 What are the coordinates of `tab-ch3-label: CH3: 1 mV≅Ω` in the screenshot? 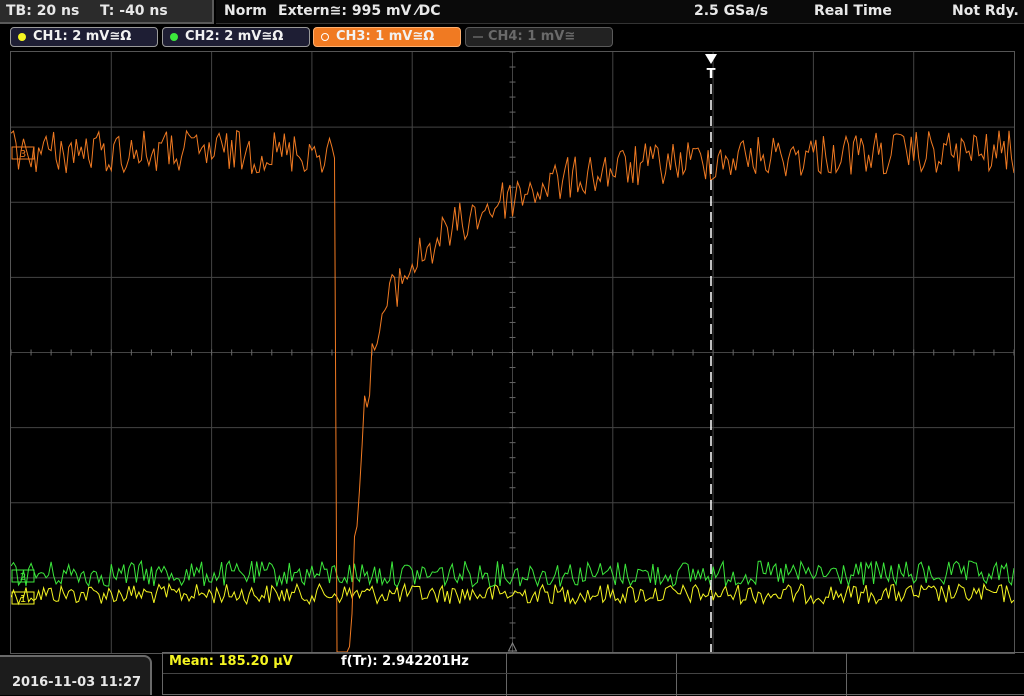 It's located at (385, 36).